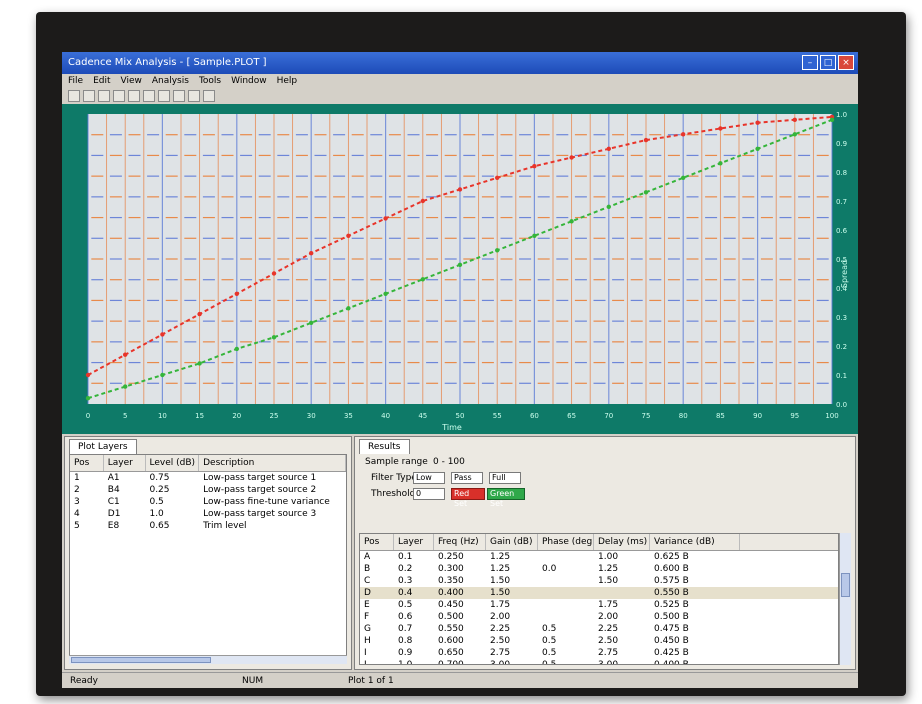 This screenshot has height=704, width=922. I want to click on menu-file: File, so click(75, 81).